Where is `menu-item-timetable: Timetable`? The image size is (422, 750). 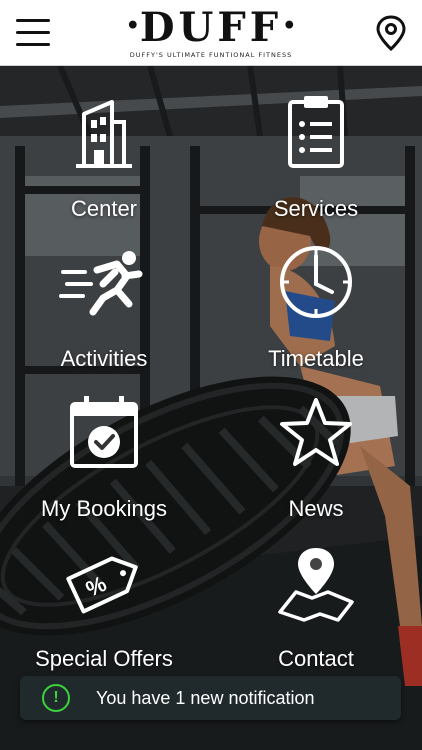 menu-item-timetable: Timetable is located at coordinates (316, 307).